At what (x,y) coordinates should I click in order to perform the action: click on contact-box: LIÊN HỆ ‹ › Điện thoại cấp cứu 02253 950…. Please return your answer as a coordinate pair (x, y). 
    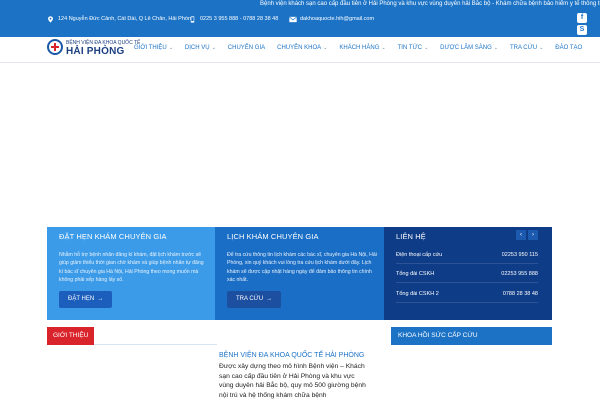
    Looking at the image, I should click on (468, 273).